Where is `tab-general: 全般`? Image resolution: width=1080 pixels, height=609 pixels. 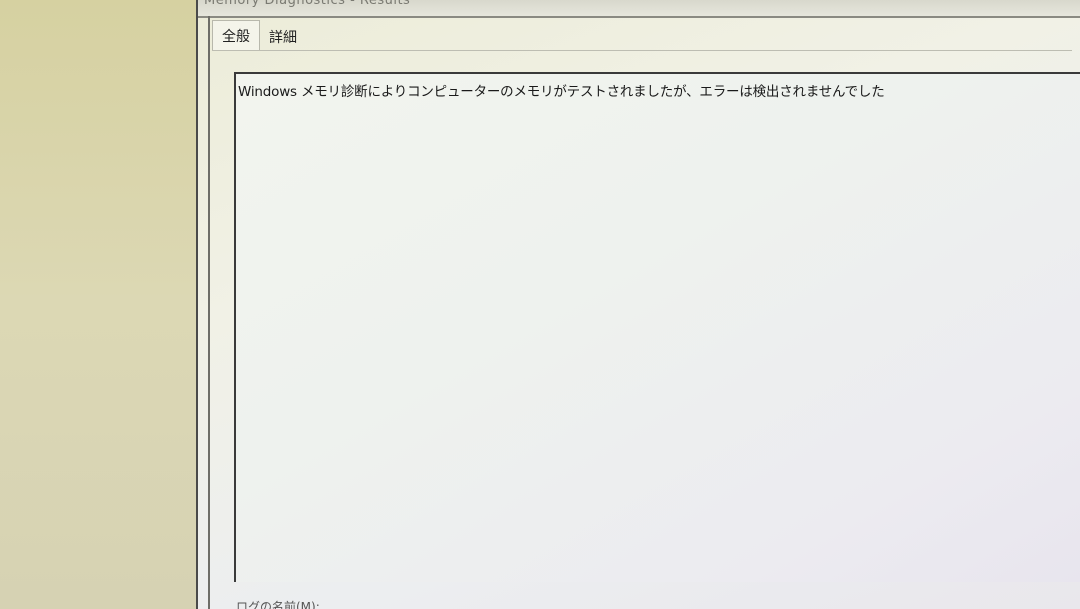
tab-general: 全般 is located at coordinates (236, 35).